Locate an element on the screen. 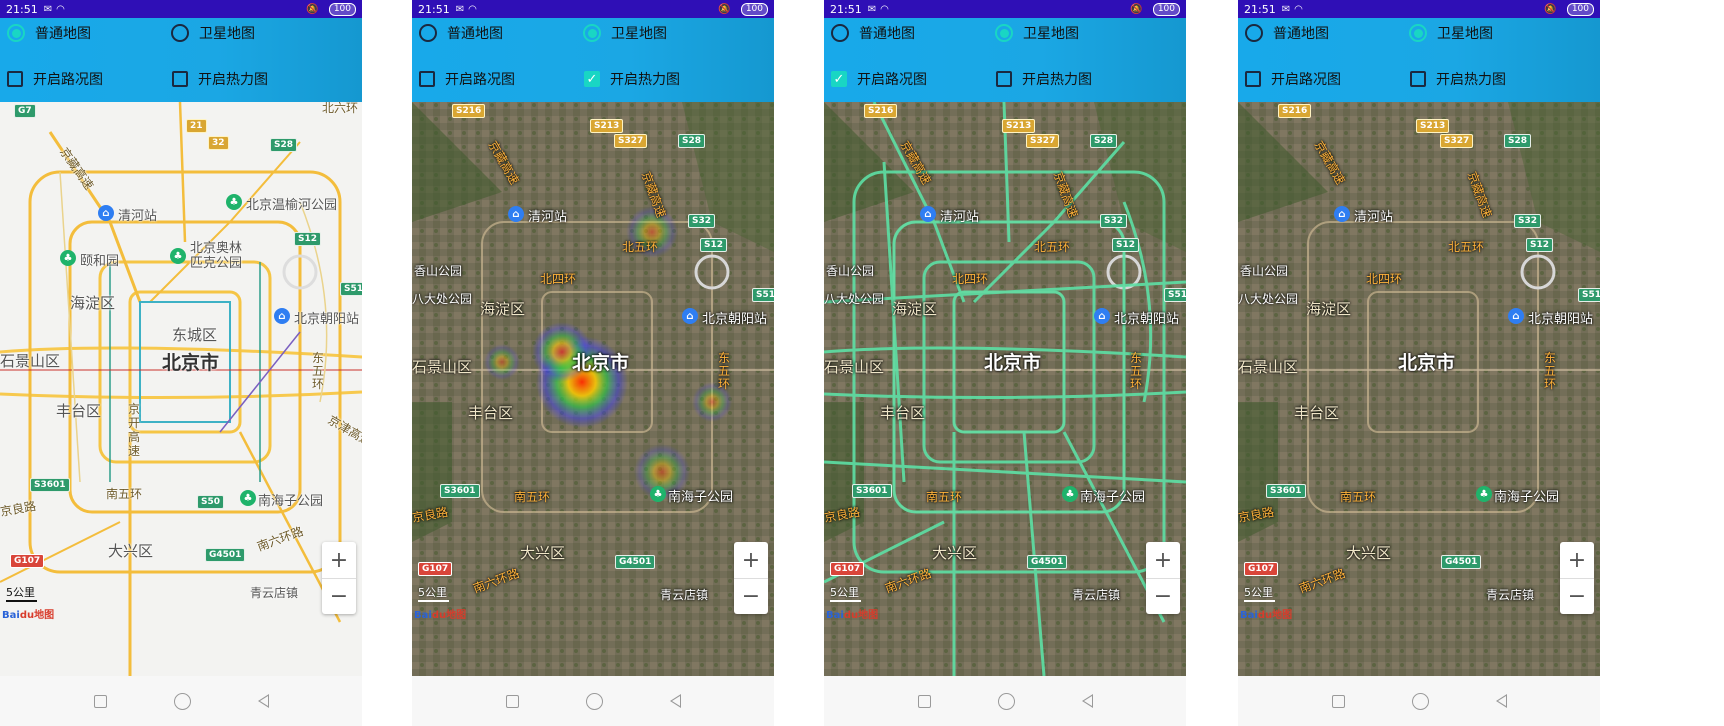 The width and height of the screenshot is (1724, 726). road-shield: 32 is located at coordinates (218, 143).